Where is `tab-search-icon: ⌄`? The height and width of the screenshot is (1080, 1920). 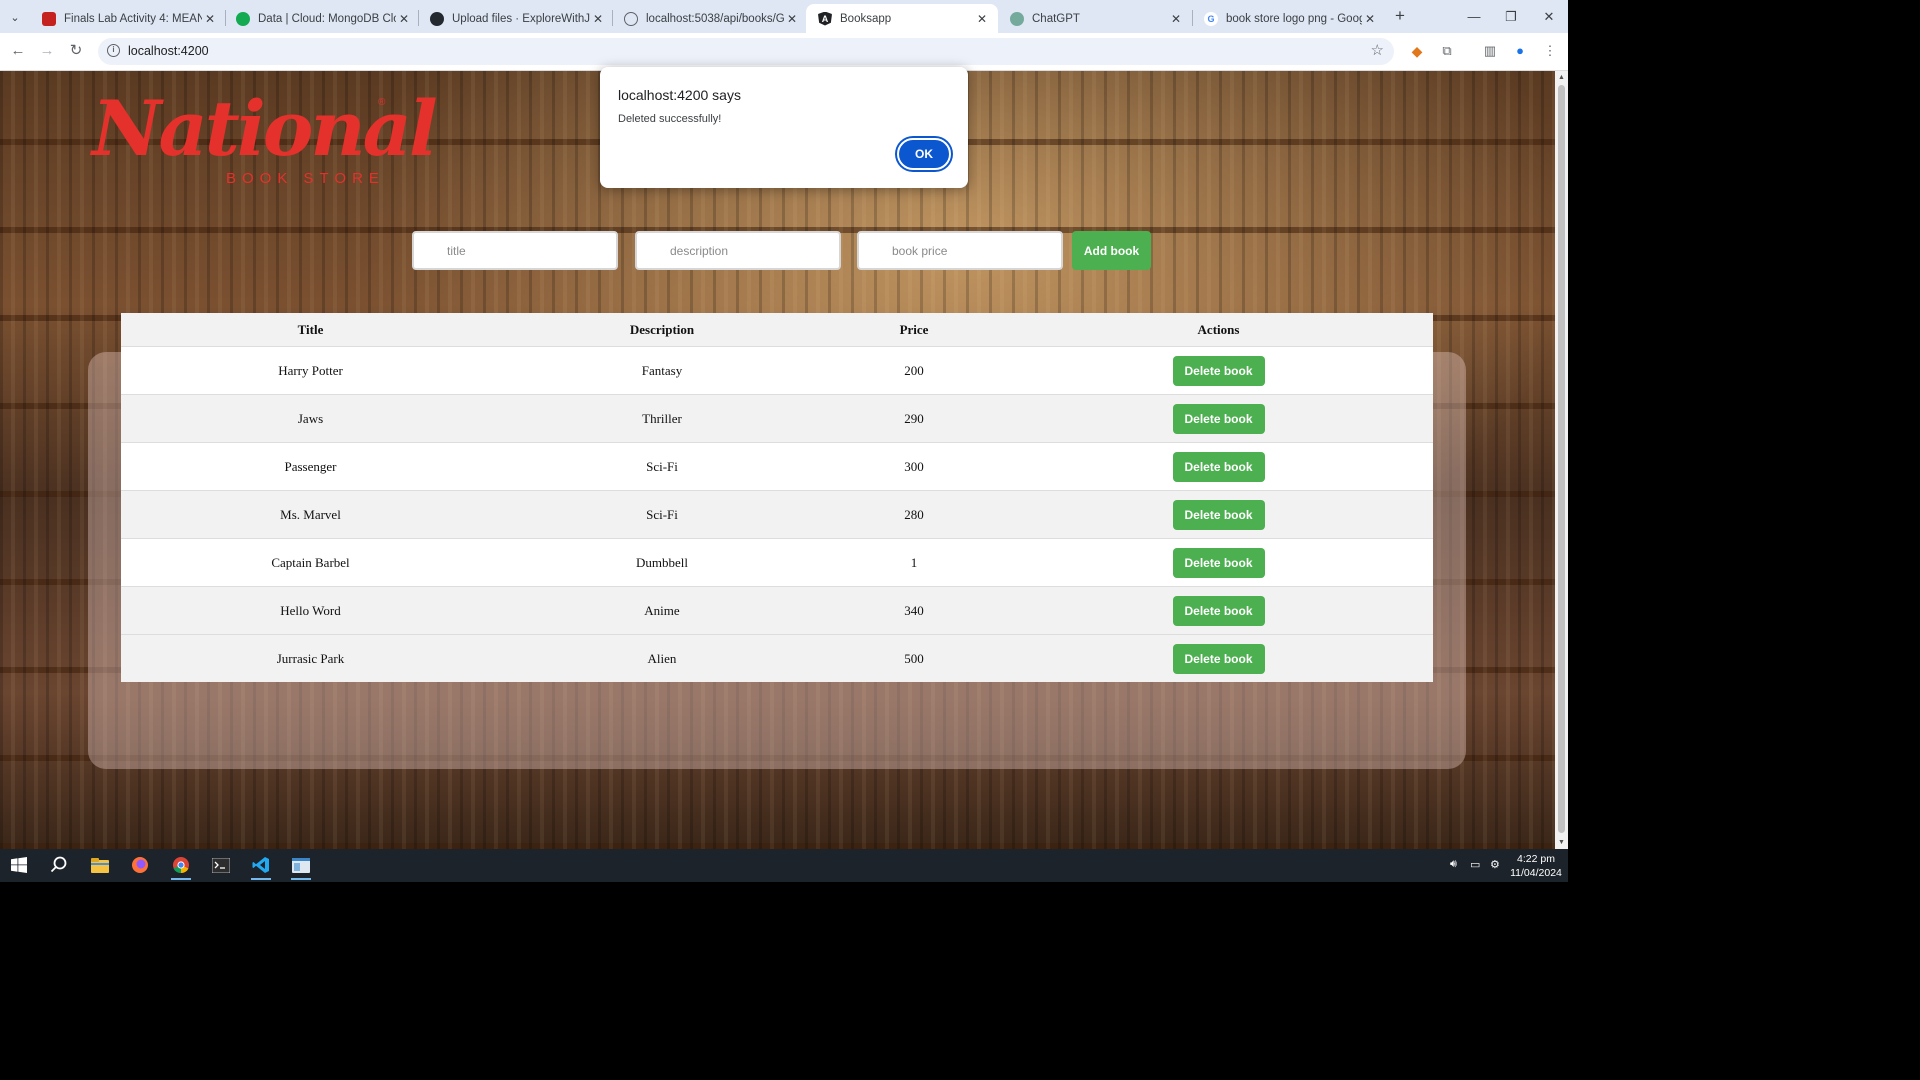 tab-search-icon: ⌄ is located at coordinates (15, 17).